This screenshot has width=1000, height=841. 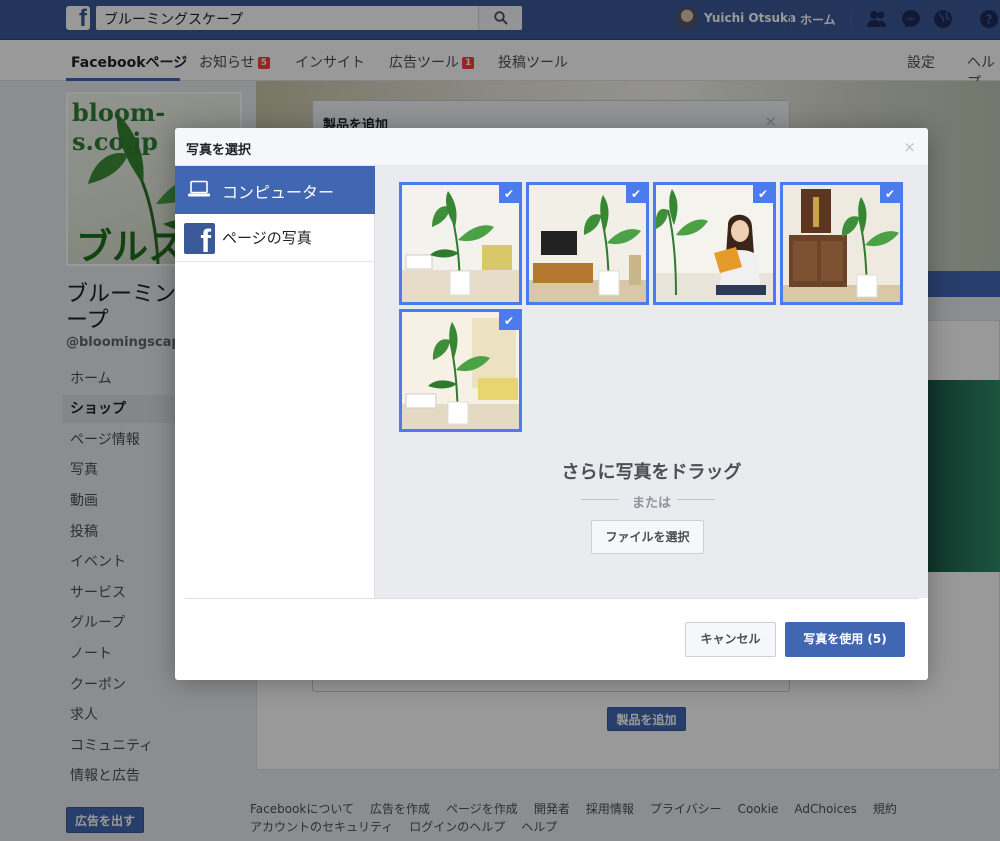 What do you see at coordinates (219, 150) in the screenshot?
I see `dialog-title: 写真を選択` at bounding box center [219, 150].